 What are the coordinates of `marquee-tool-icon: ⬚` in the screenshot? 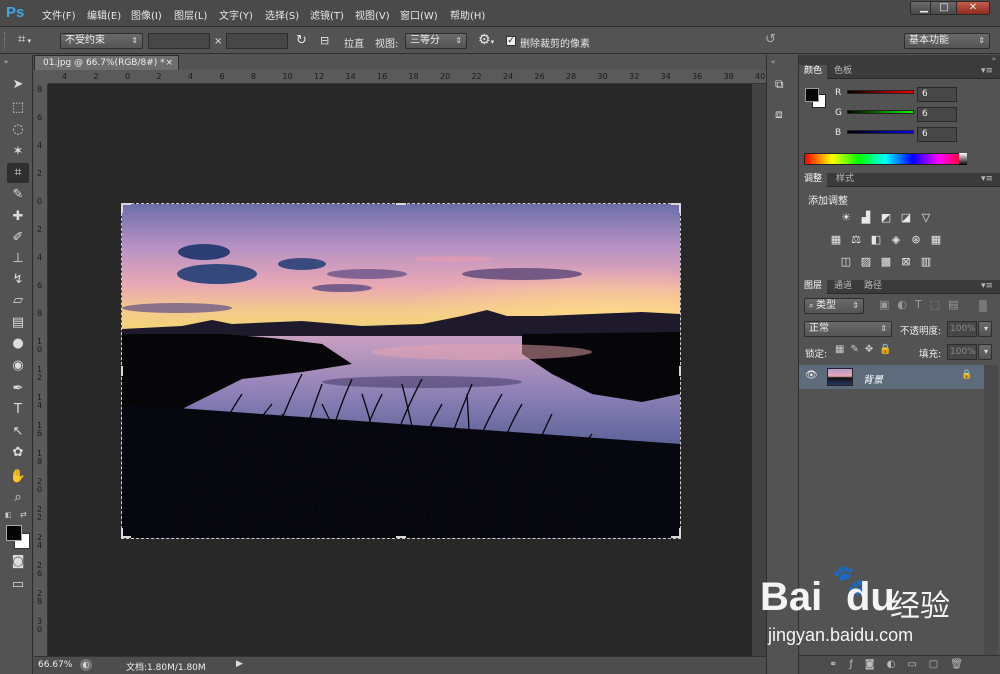 It's located at (18, 108).